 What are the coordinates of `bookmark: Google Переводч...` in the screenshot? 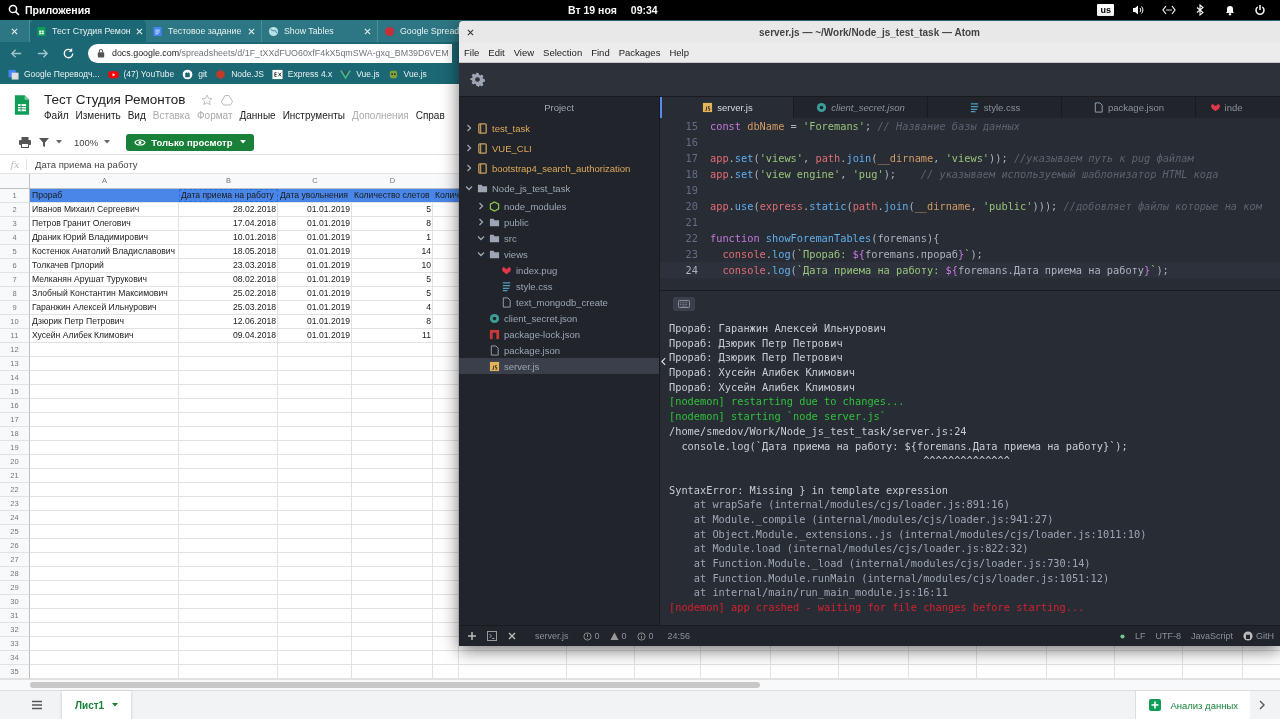 It's located at (54, 74).